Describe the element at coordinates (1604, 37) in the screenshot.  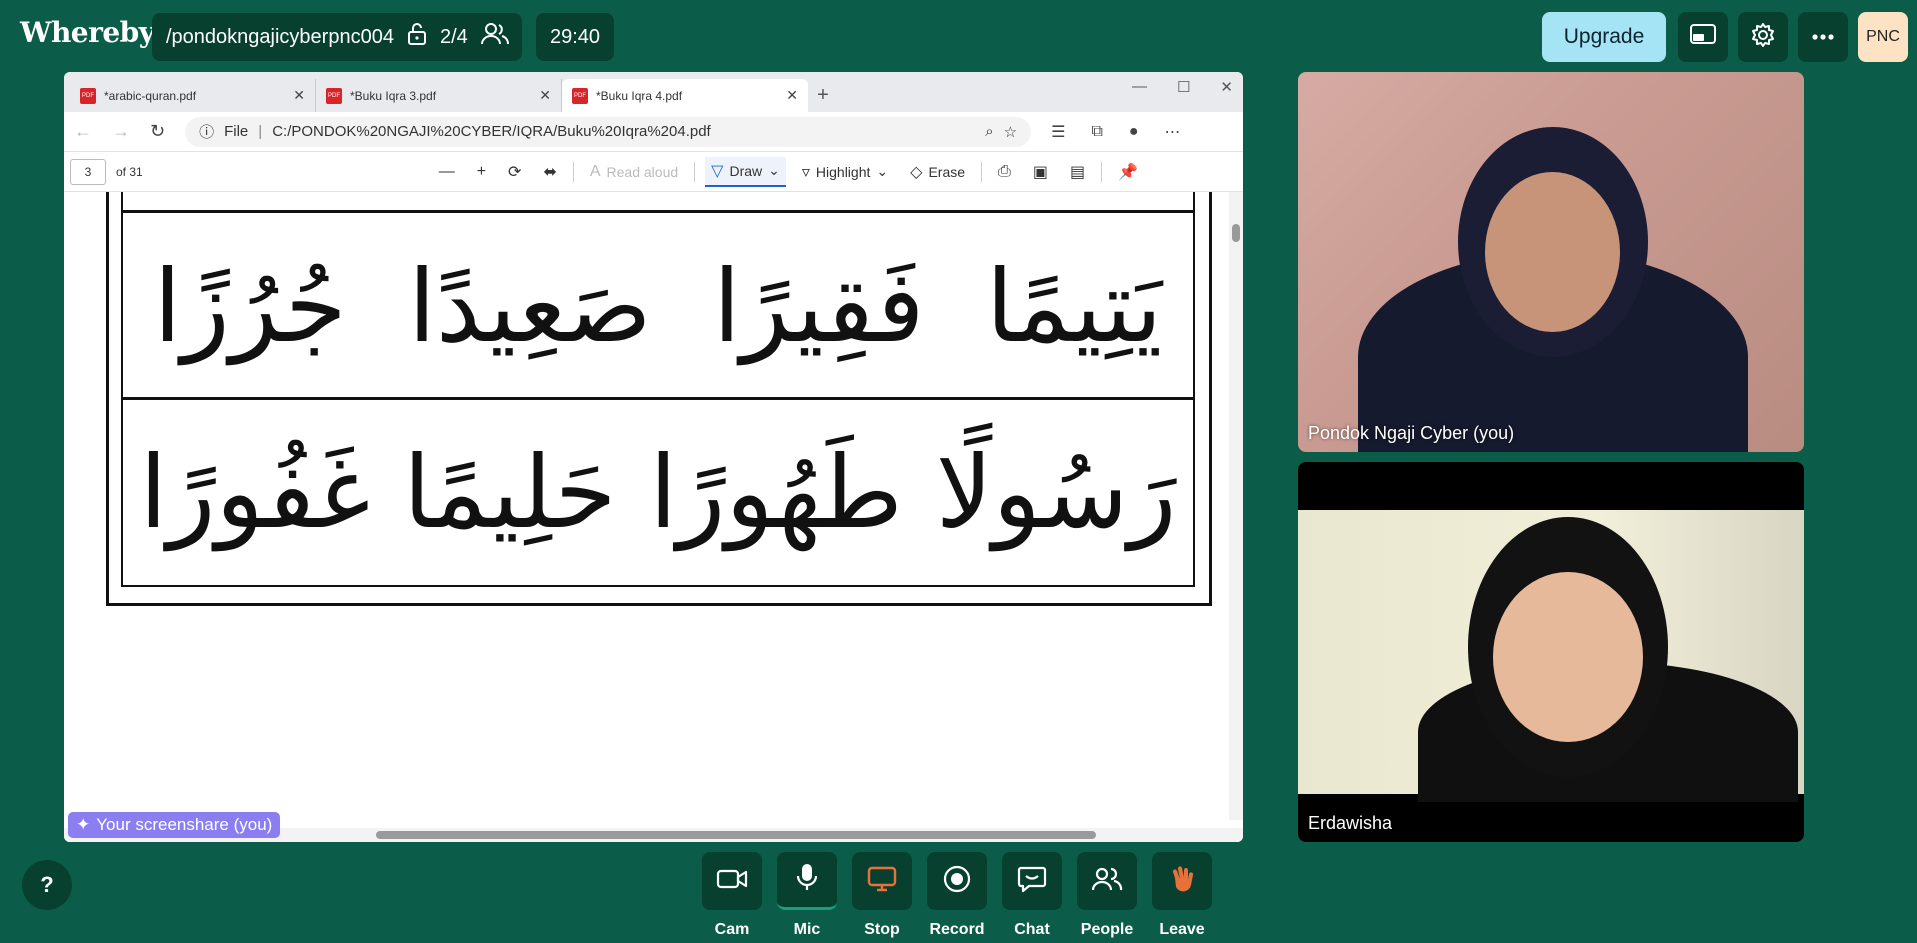
I see `upgrade-button: Upgrade` at that location.